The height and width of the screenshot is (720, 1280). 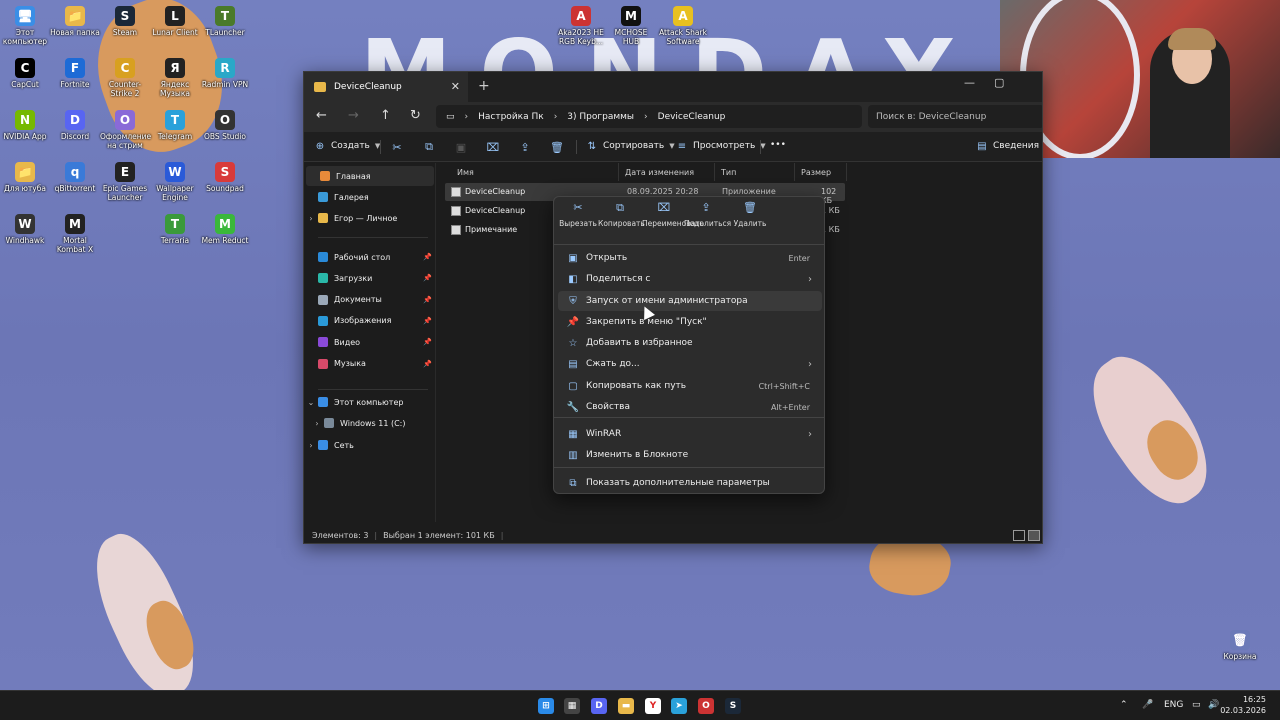 What do you see at coordinates (370, 300) in the screenshot?
I see `sidebar-item-pinned: Документы 📌` at bounding box center [370, 300].